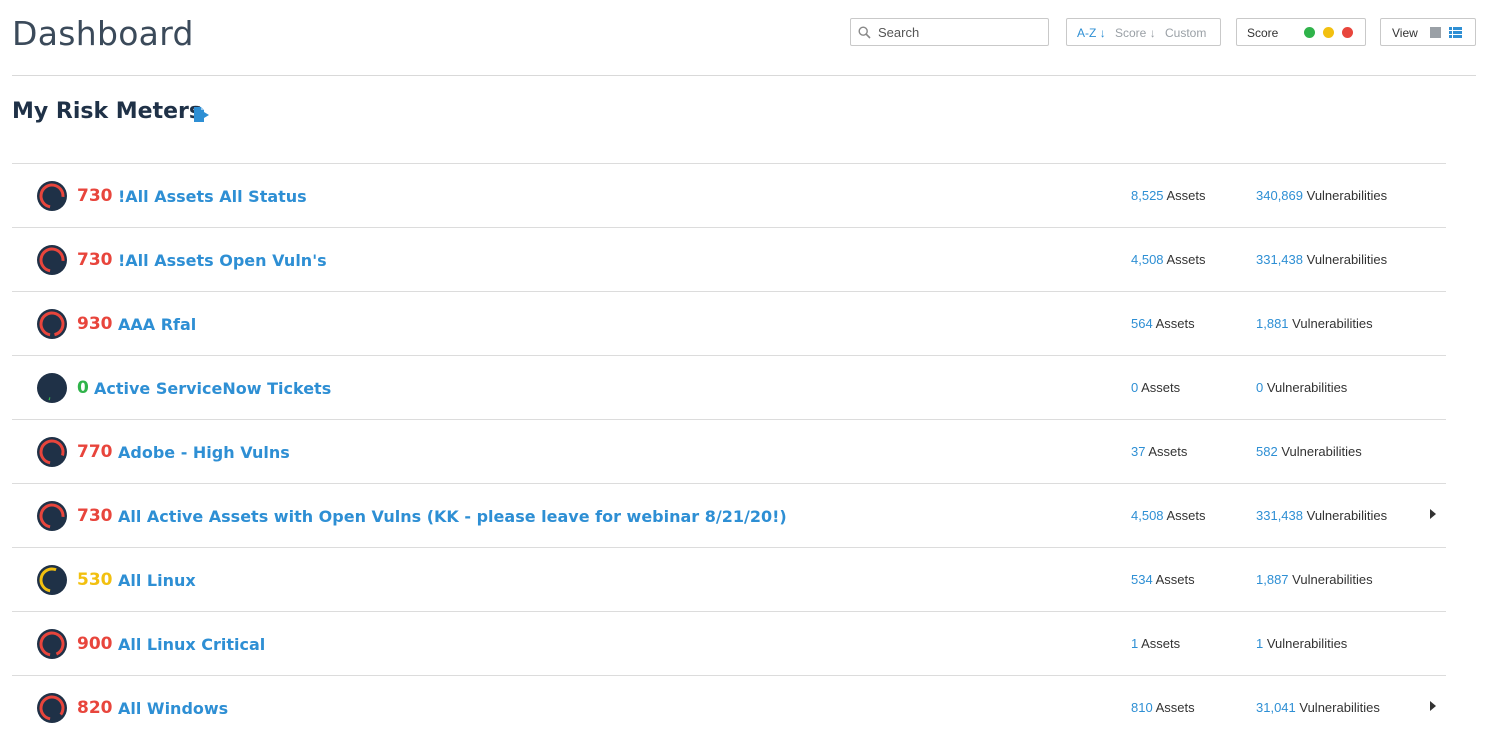  Describe the element at coordinates (83, 388) in the screenshot. I see `risk-score: 0` at that location.